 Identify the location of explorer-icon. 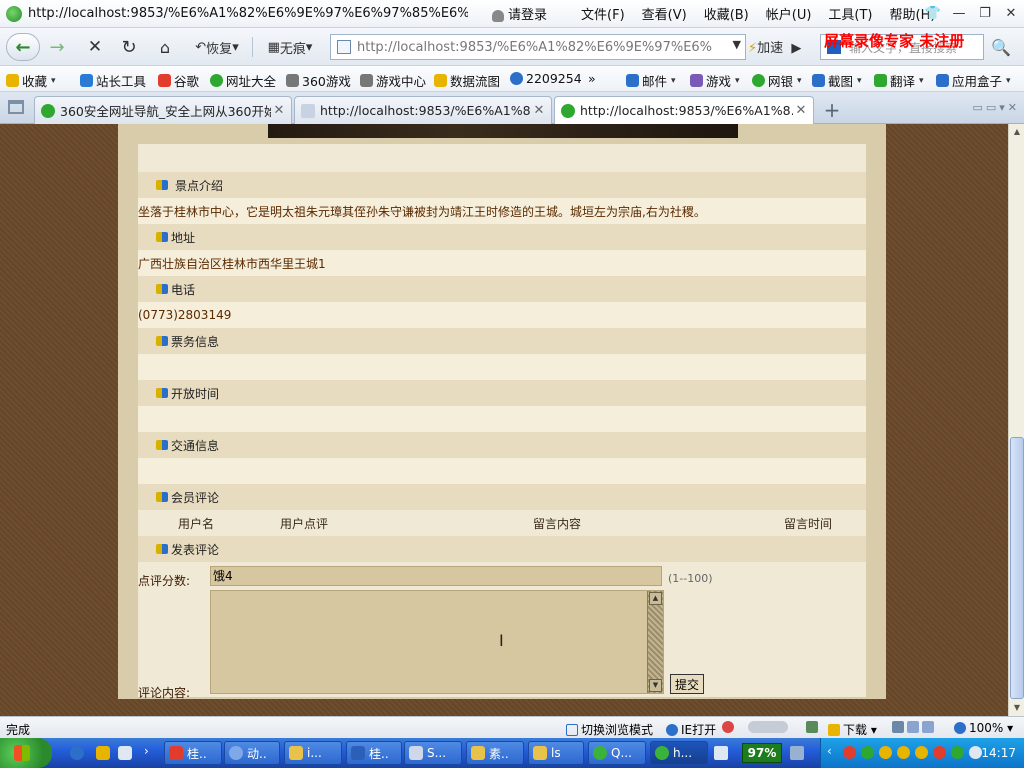
(125, 753).